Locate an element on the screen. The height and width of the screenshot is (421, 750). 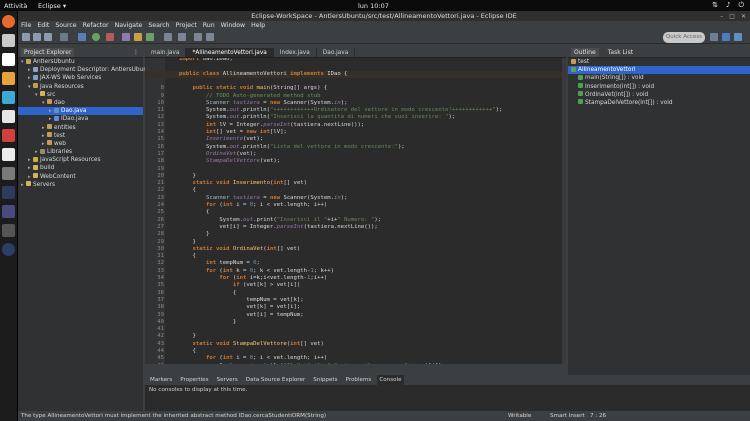
explorer-item: ▸ Libraries is located at coordinates (80, 152).